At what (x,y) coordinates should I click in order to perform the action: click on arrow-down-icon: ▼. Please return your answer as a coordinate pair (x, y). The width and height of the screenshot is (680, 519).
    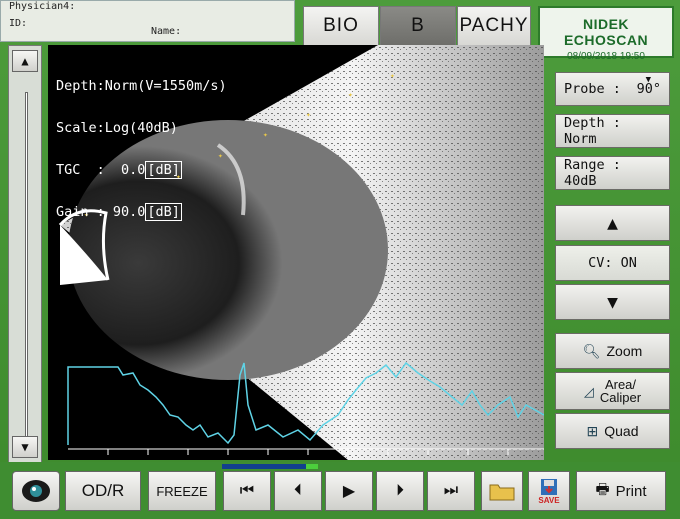
    Looking at the image, I should click on (612, 302).